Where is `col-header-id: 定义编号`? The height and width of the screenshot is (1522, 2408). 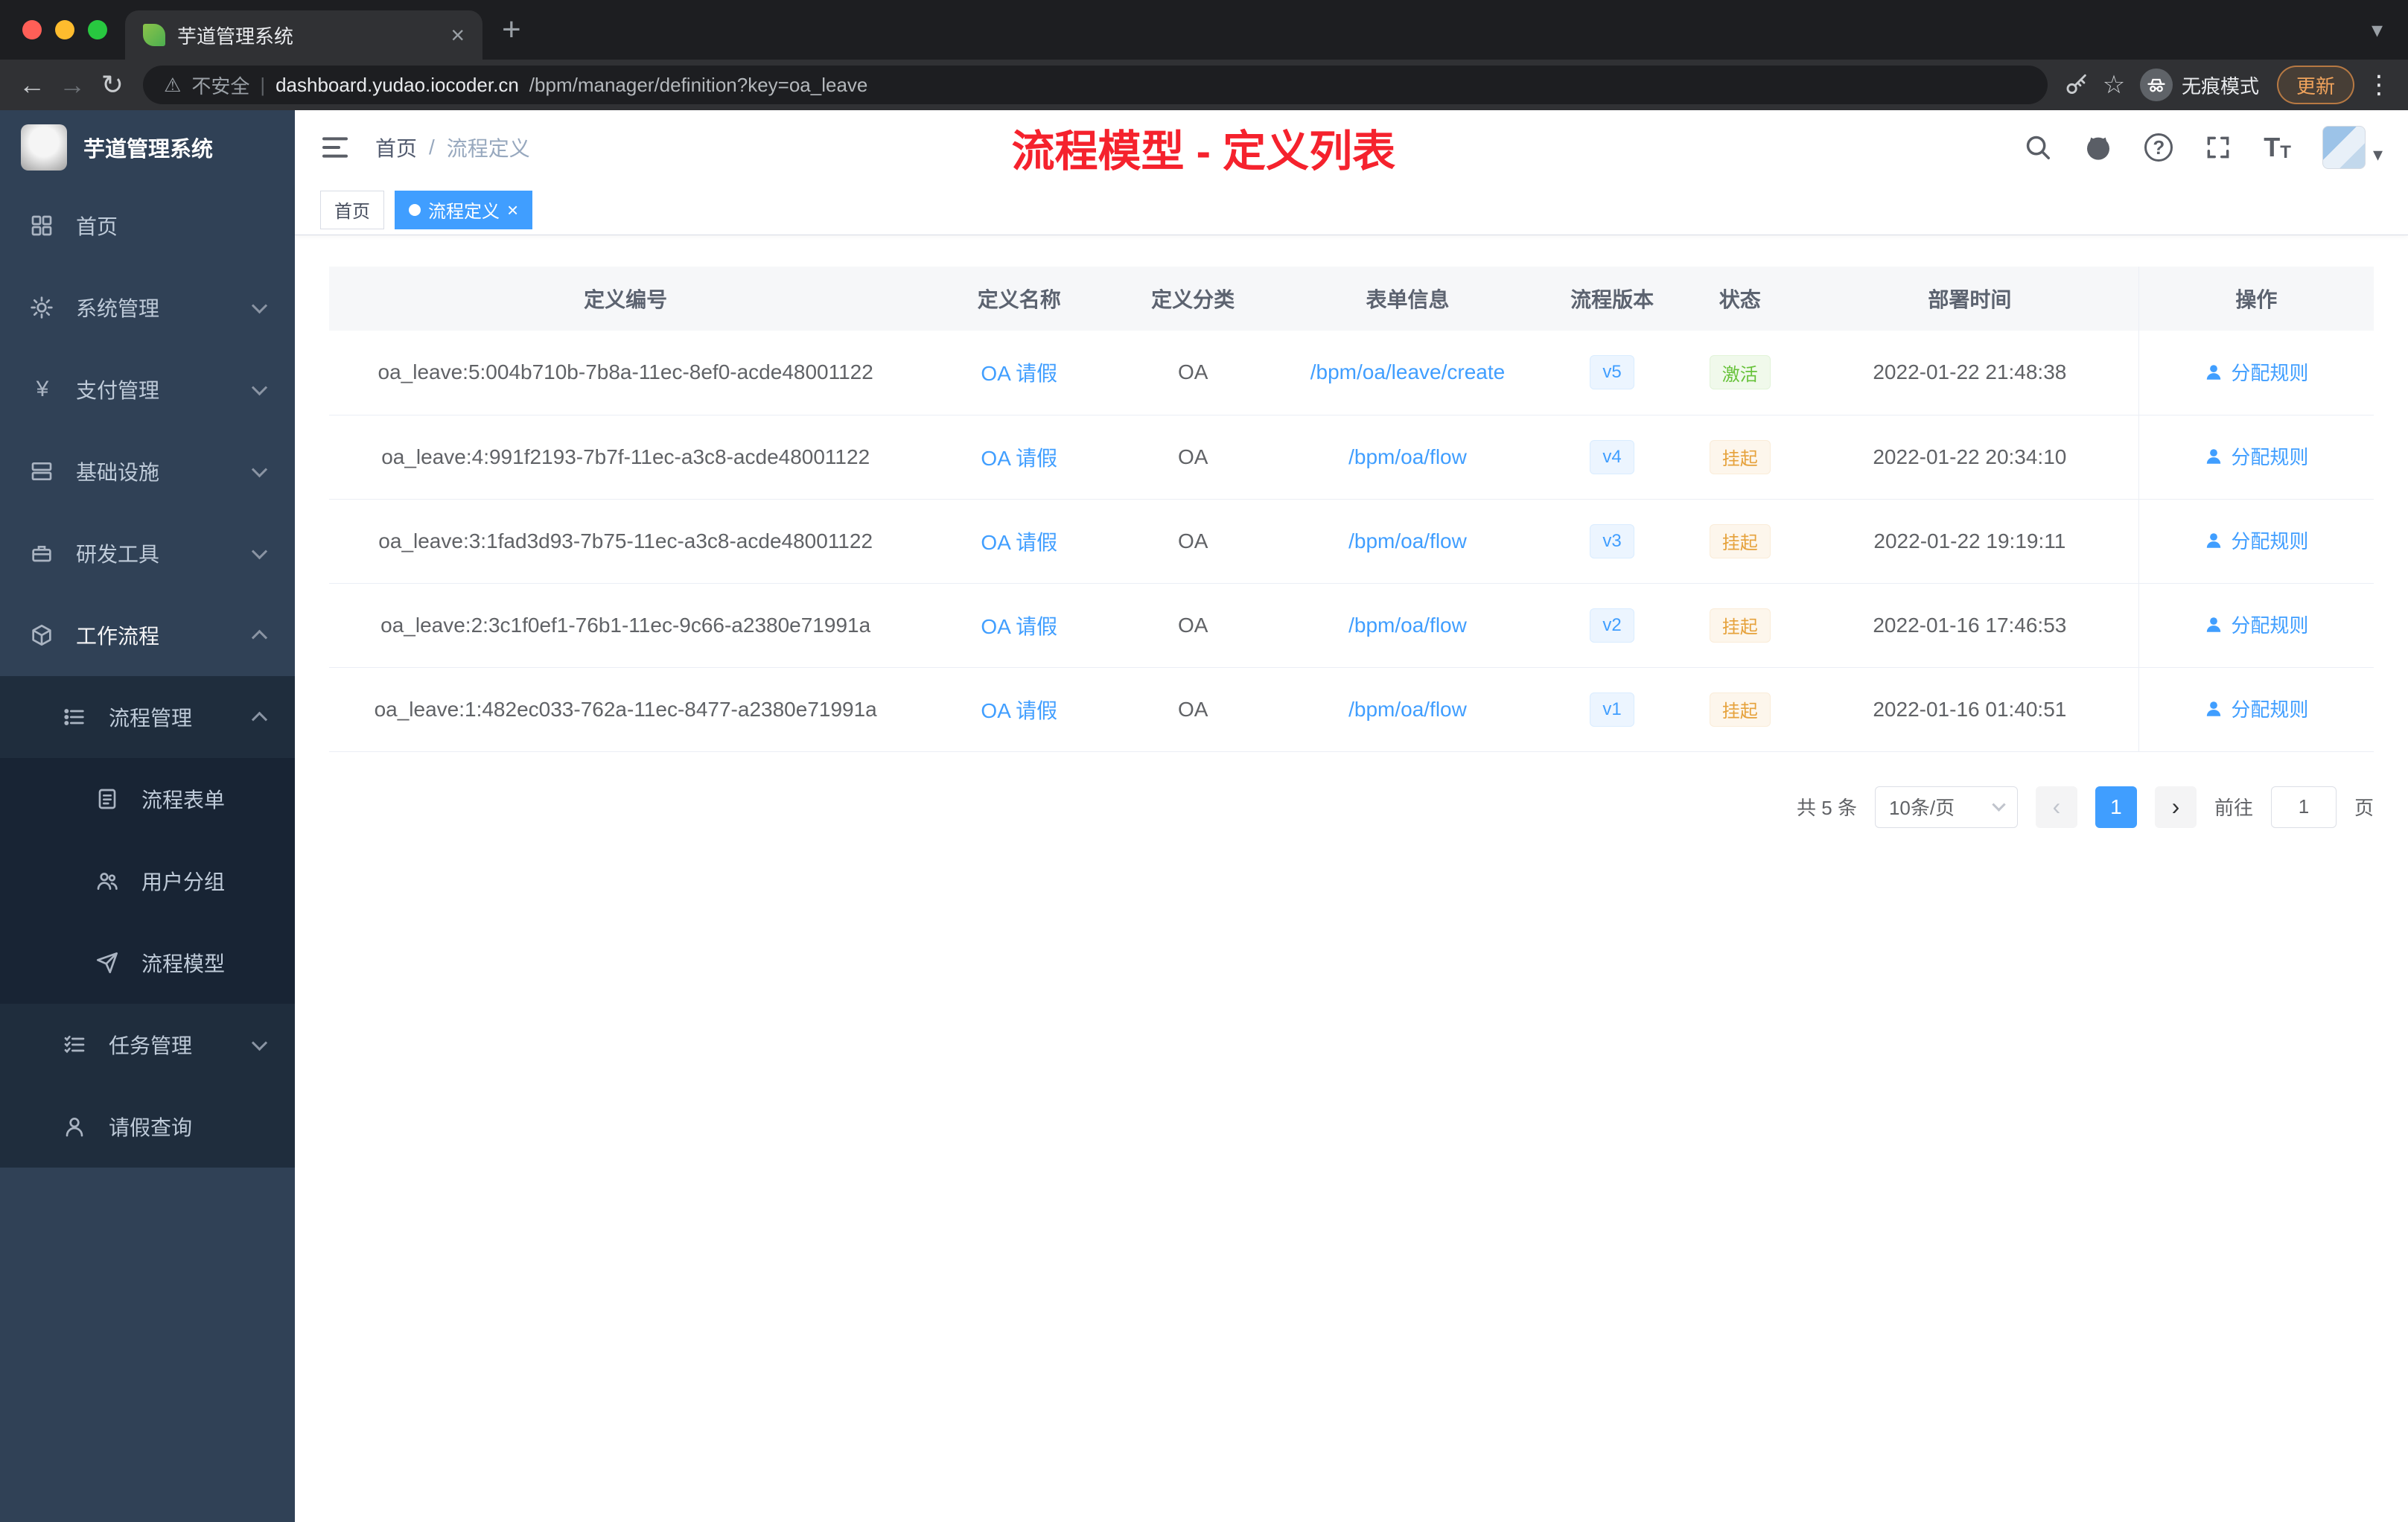 col-header-id: 定义编号 is located at coordinates (626, 299).